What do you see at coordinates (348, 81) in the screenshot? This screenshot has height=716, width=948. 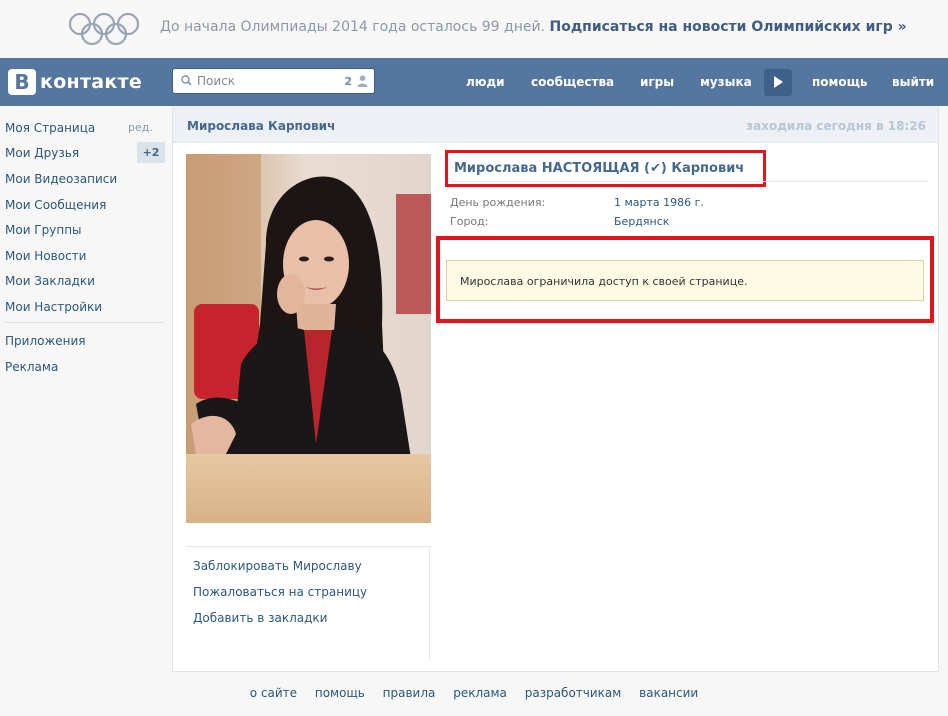 I see `search-count: 2` at bounding box center [348, 81].